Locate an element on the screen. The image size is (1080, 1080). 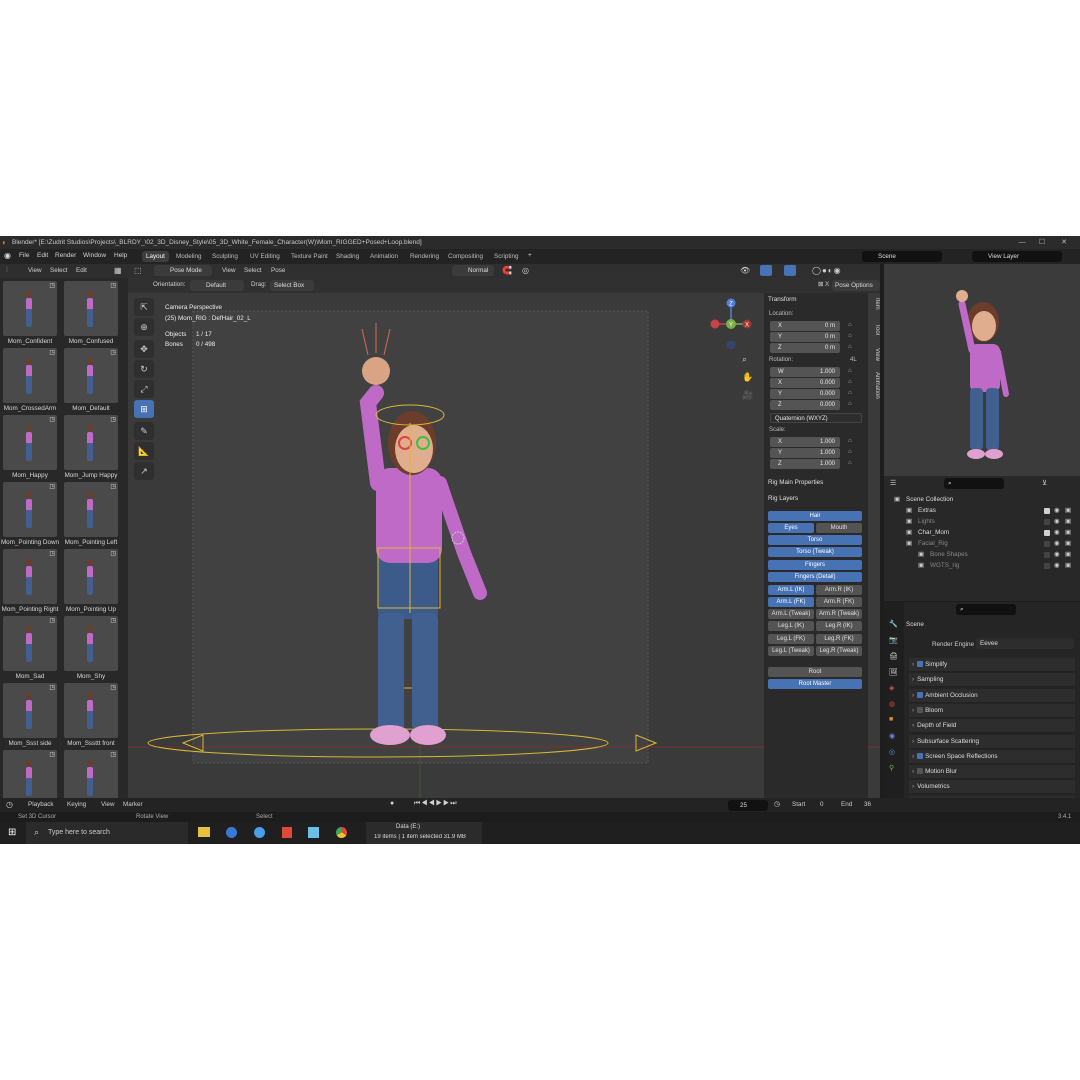
location-z-field: Z0 m is located at coordinates (805, 348).